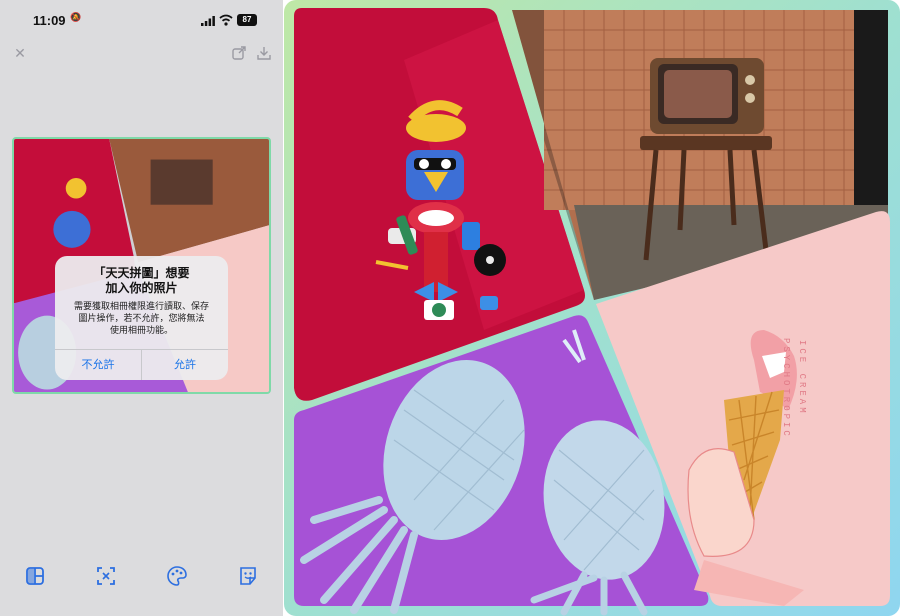 This screenshot has height=616, width=900. I want to click on battery-indicator: 87, so click(247, 20).